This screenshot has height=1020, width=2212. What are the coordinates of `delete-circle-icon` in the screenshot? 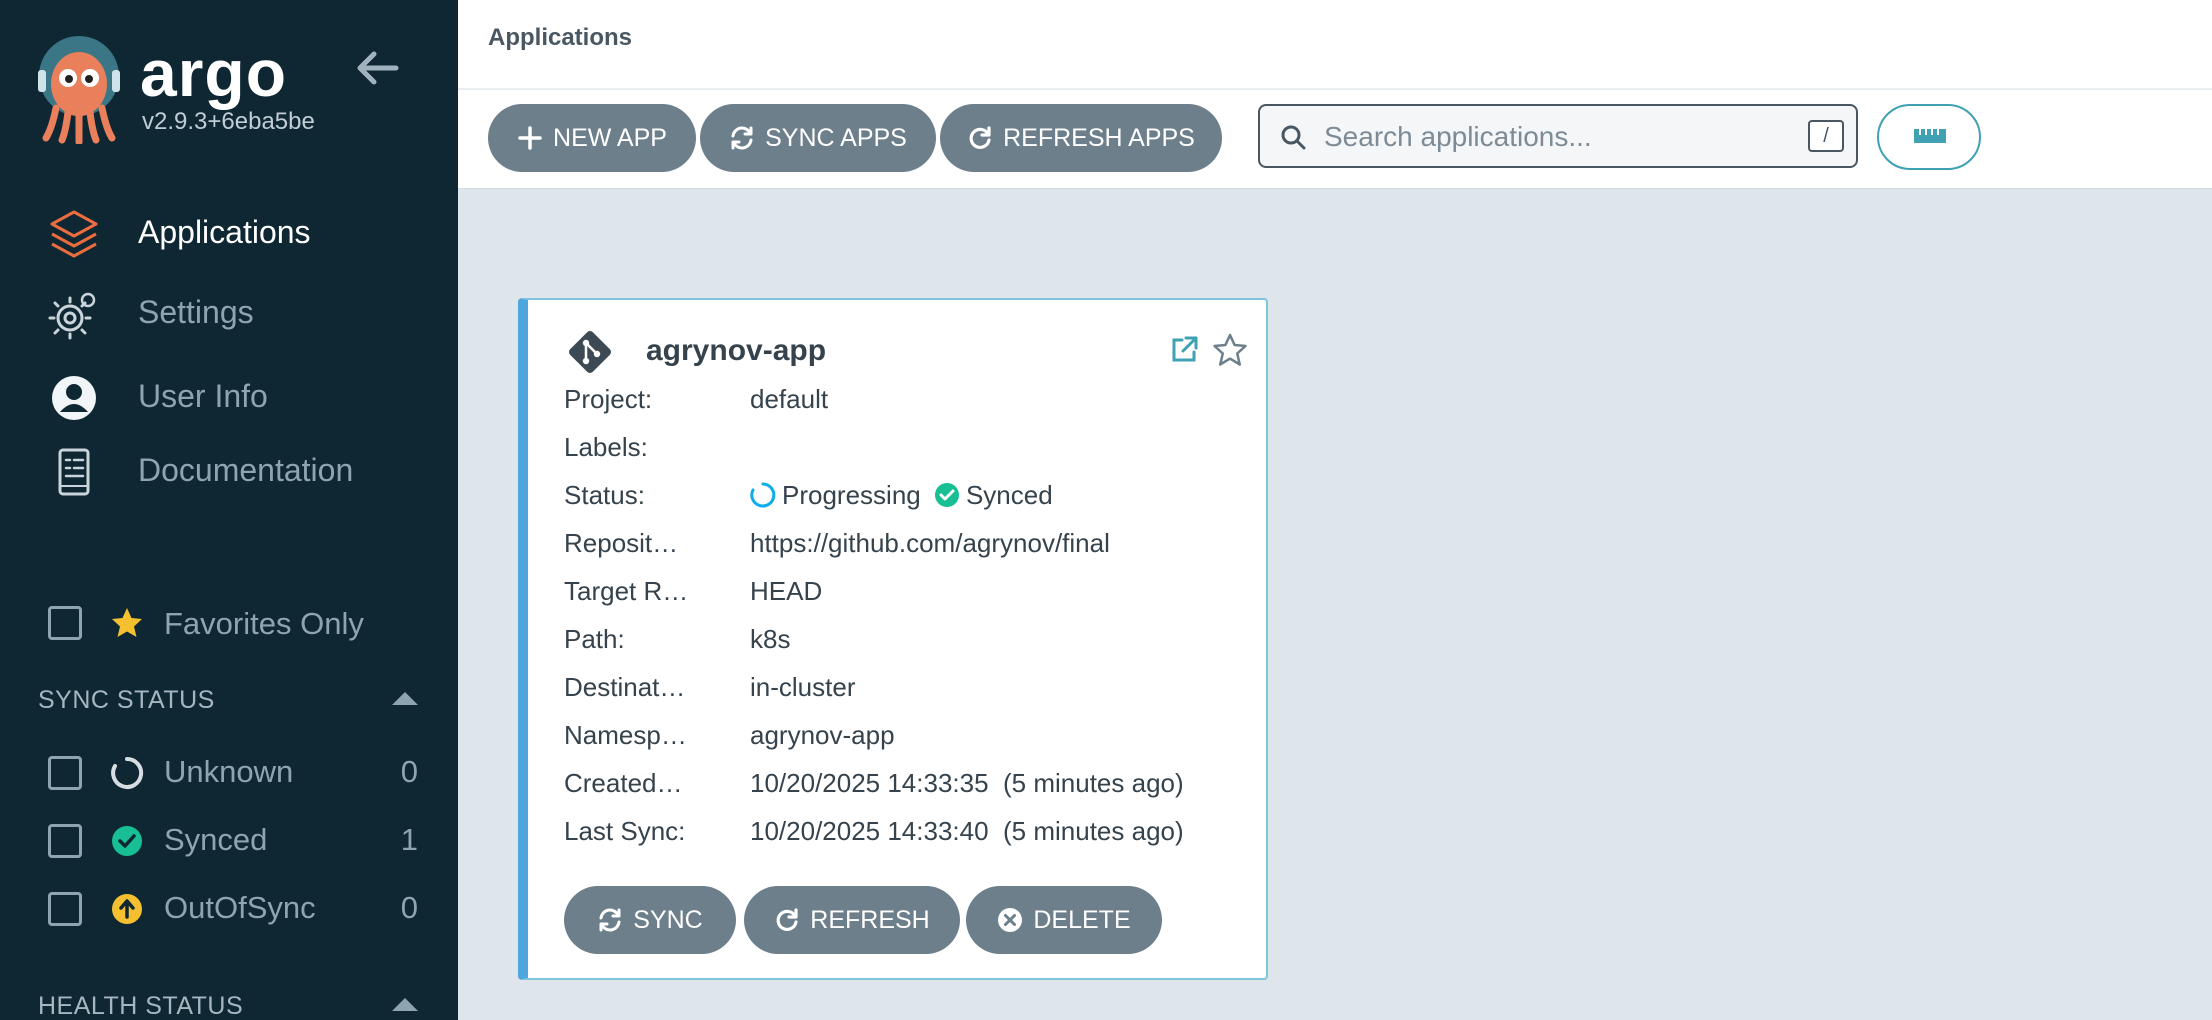 It's located at (1010, 920).